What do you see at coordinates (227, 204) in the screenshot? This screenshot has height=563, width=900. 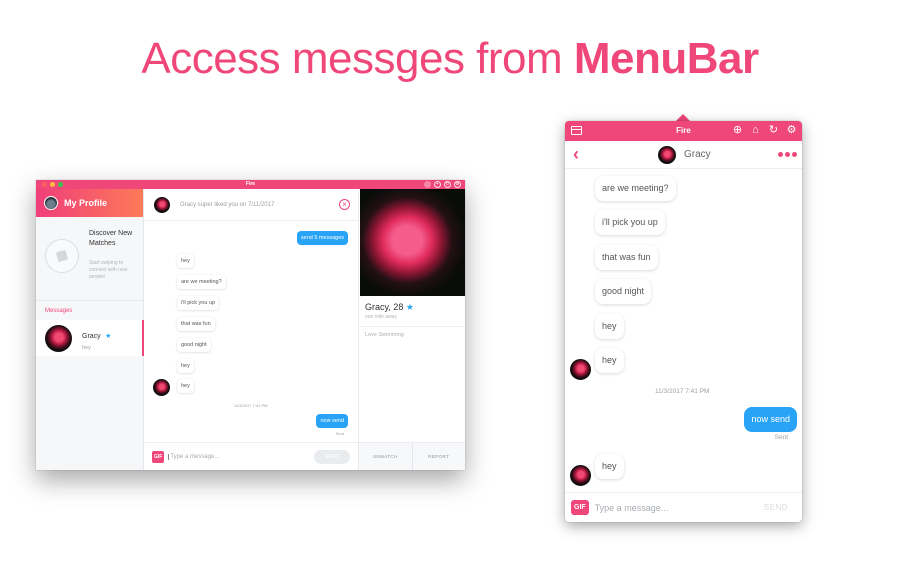 I see `super-like-notice: Gracy super liked you on 7/11/2017` at bounding box center [227, 204].